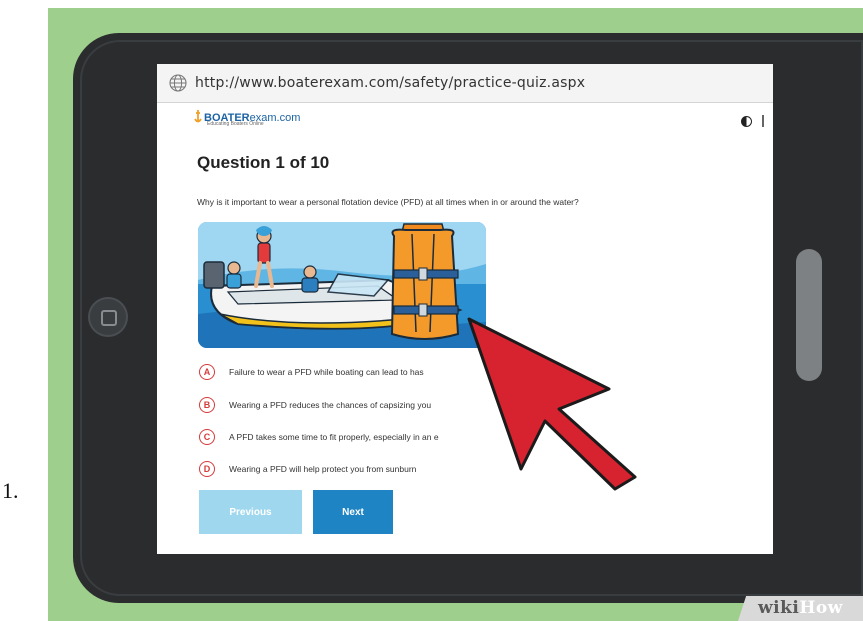 Image resolution: width=863 pixels, height=621 pixels. Describe the element at coordinates (108, 317) in the screenshot. I see `home-button` at that location.